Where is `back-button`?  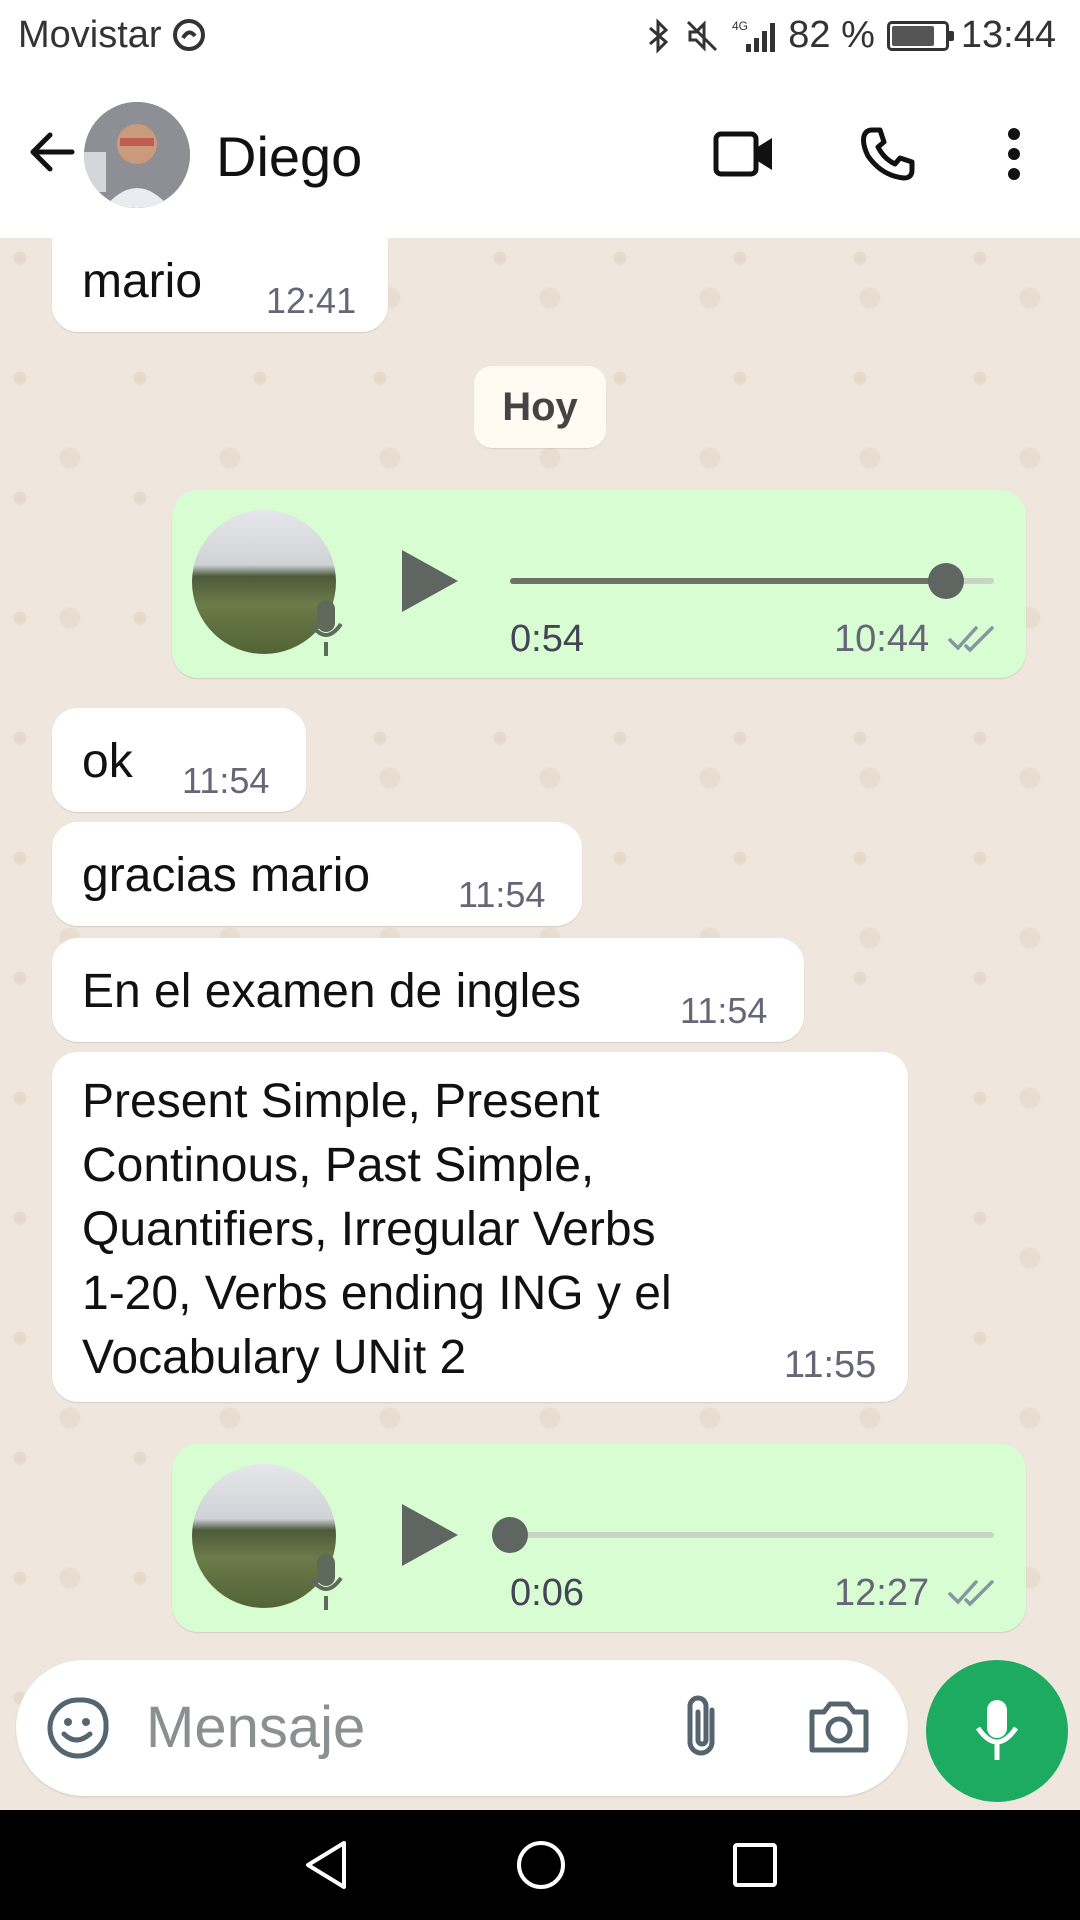
back-button is located at coordinates (52, 152).